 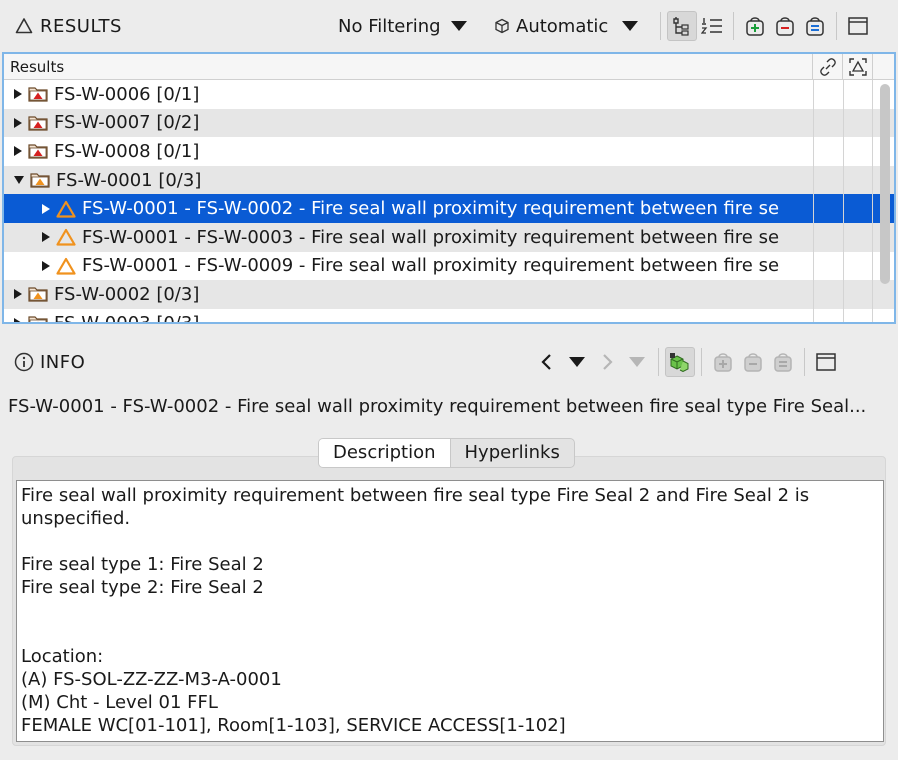 I want to click on tree-view-button, so click(x=682, y=26).